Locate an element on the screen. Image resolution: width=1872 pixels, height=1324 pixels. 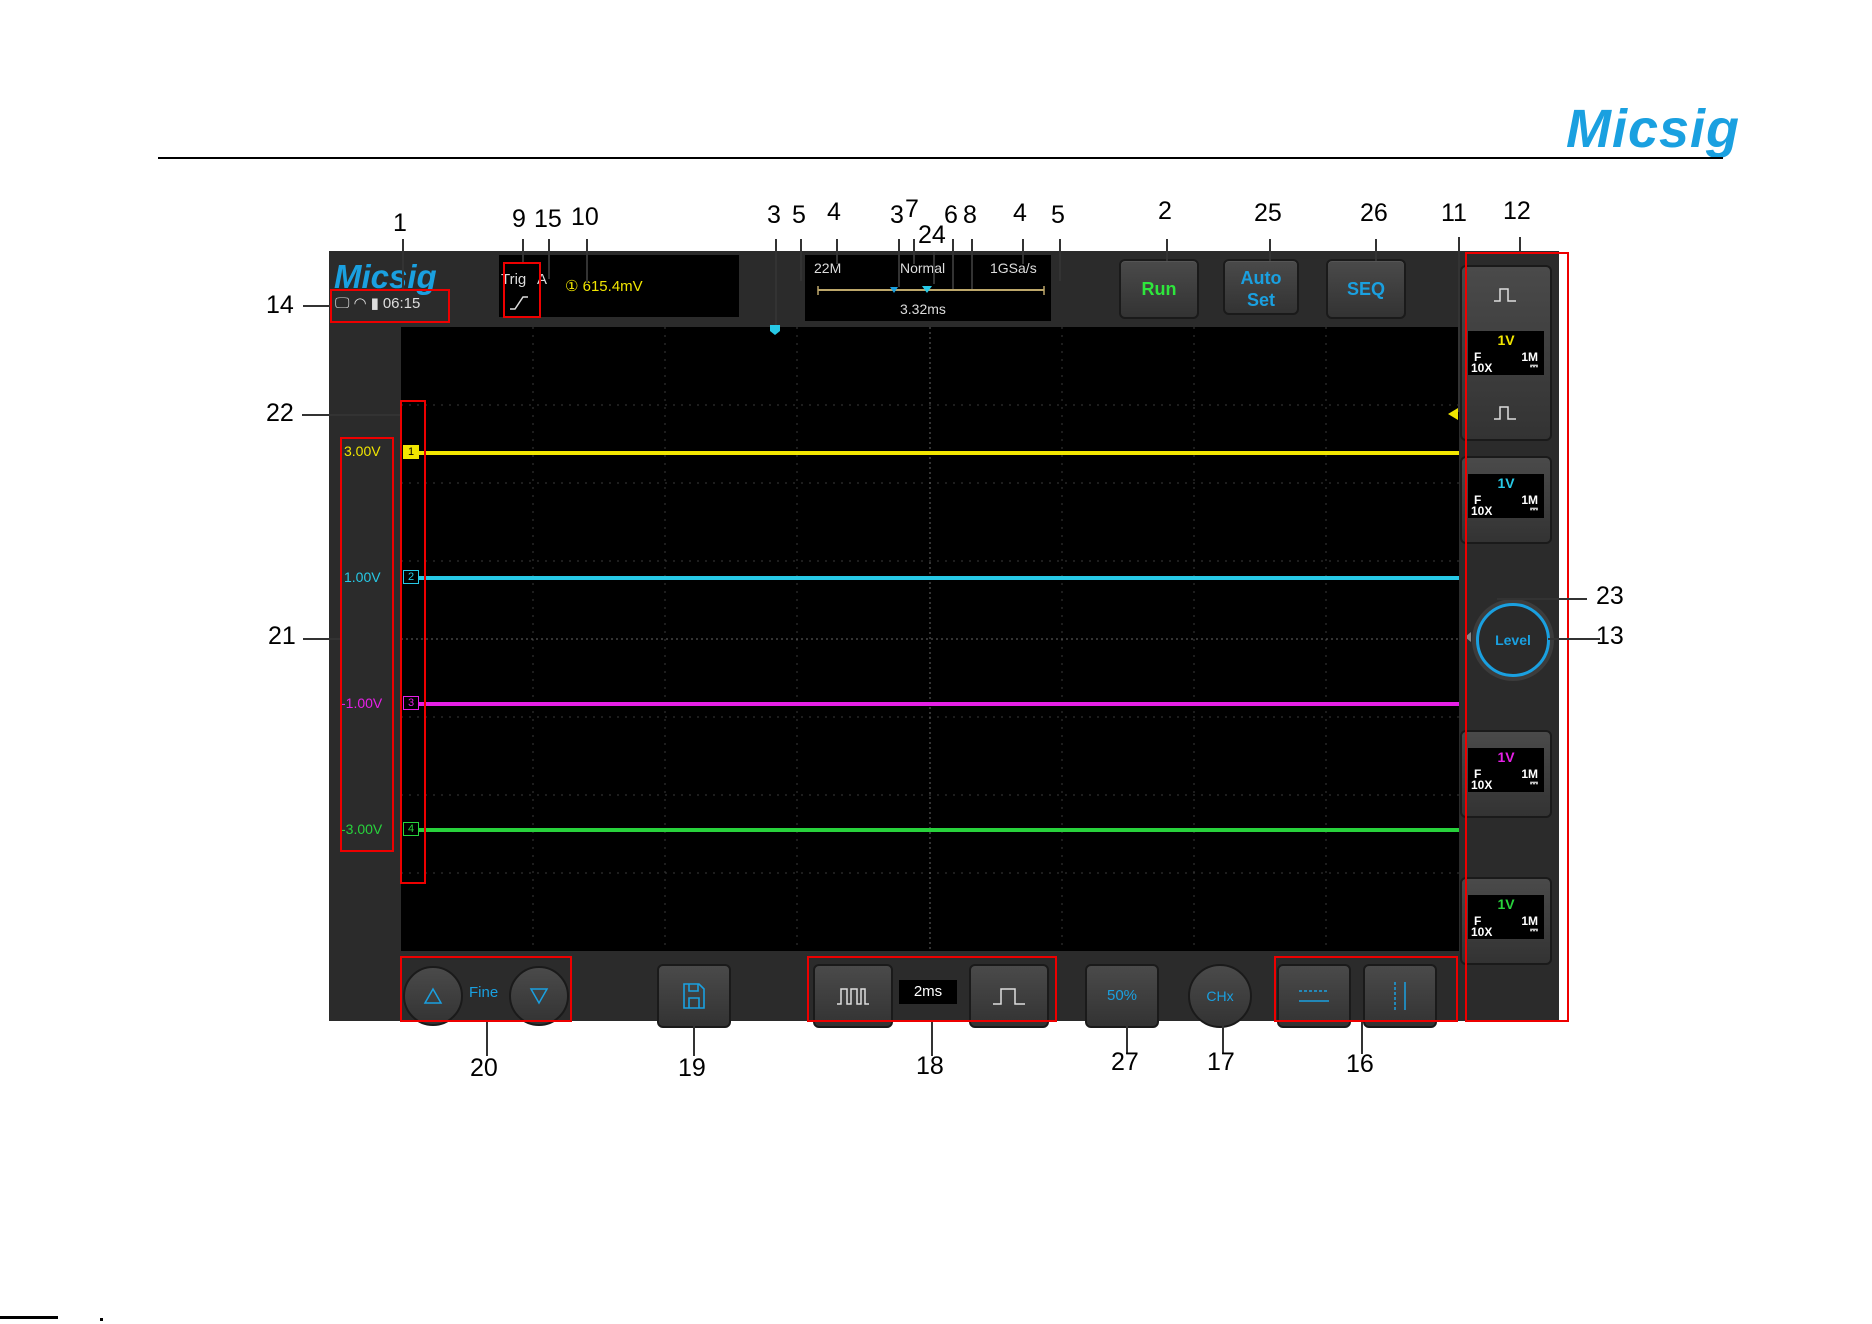
callout-26: 26 is located at coordinates (1374, 213).